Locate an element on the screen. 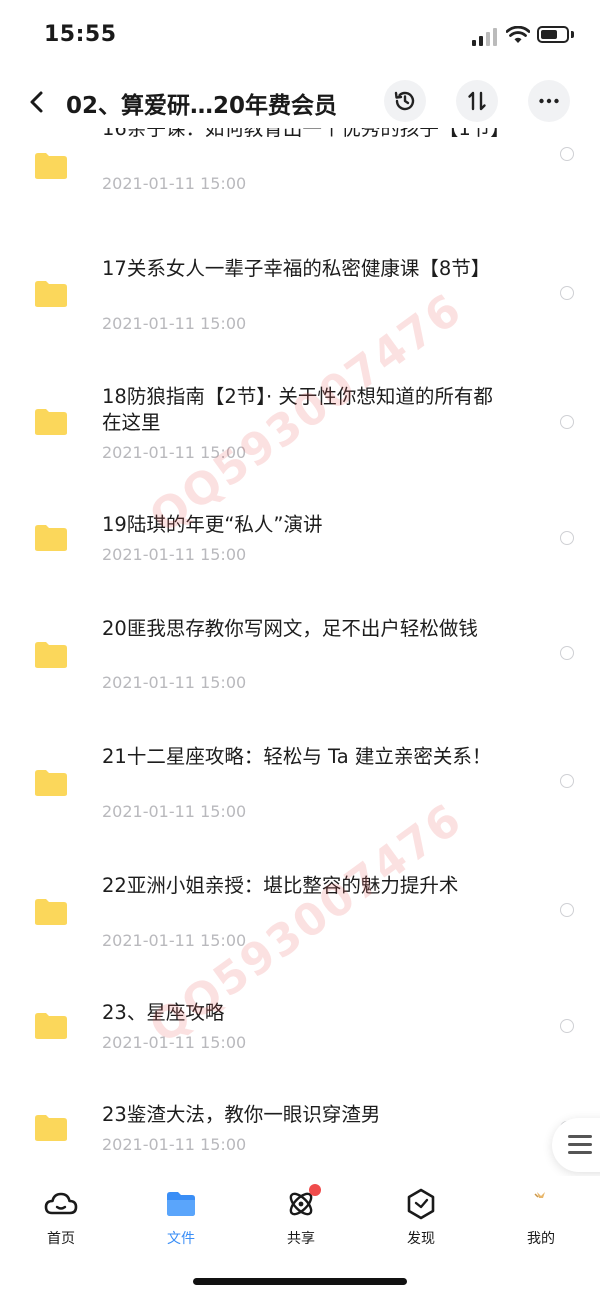 The height and width of the screenshot is (1299, 600). file-name: 20匪我思存教你写网文，足不出户轻松做钱 is located at coordinates (290, 628).